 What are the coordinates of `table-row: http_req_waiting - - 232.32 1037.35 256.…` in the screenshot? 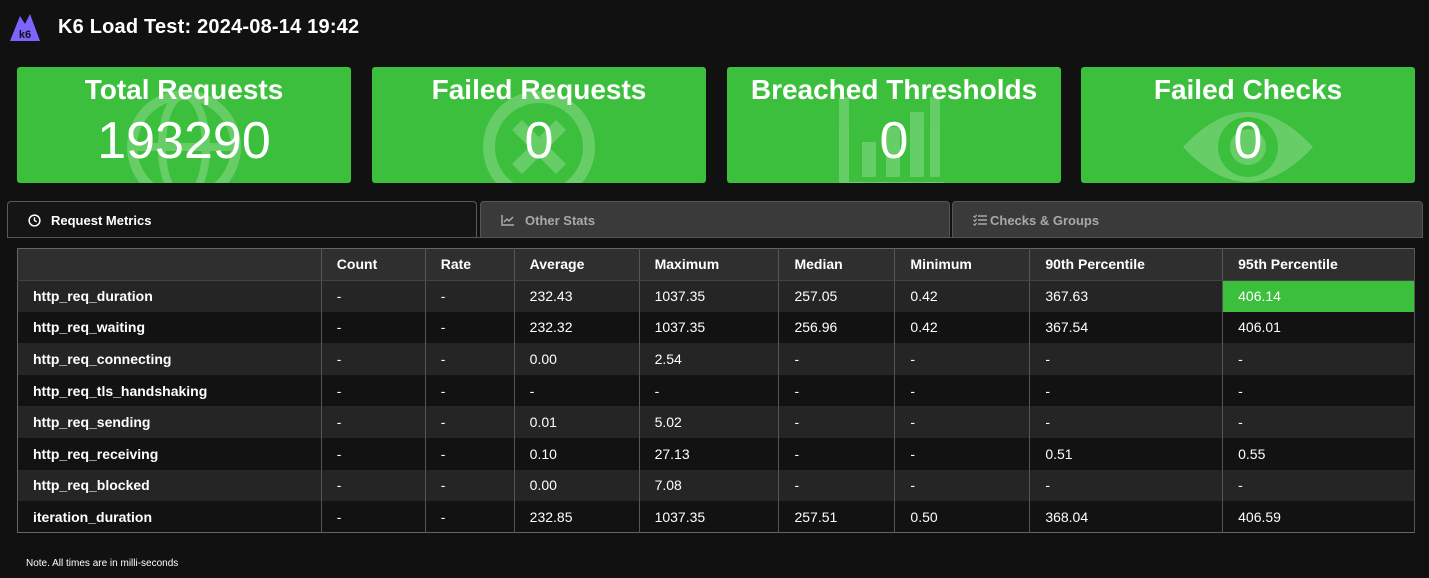 It's located at (716, 327).